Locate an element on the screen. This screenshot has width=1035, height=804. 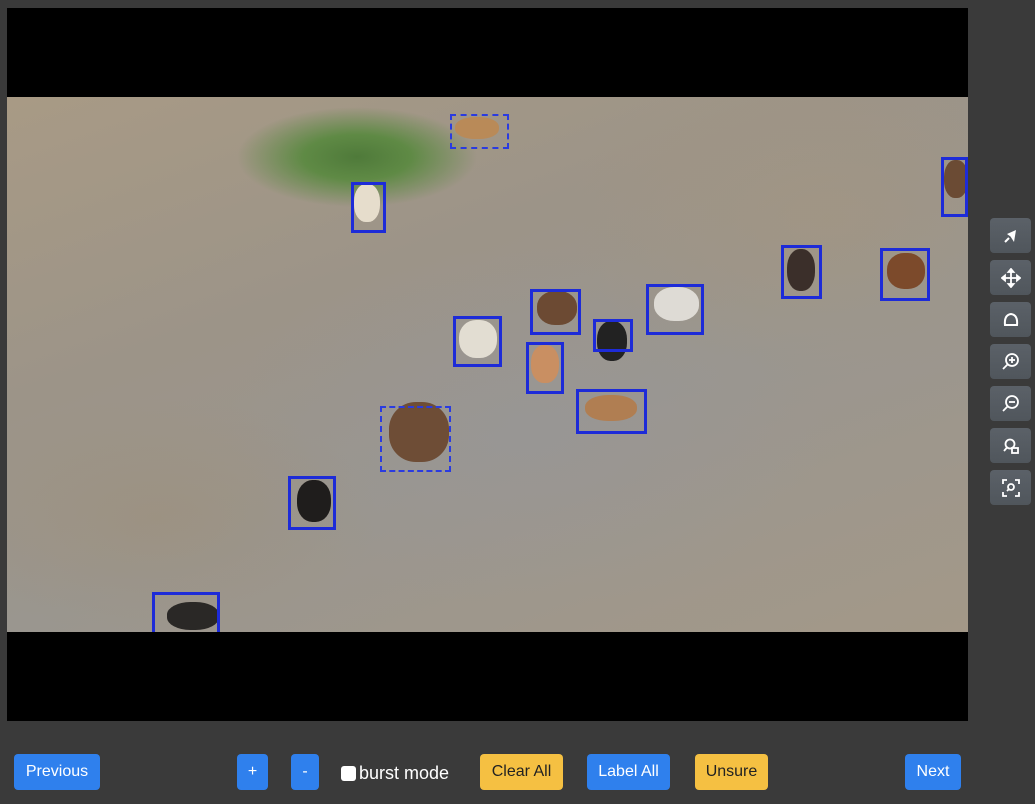
tool-palette is located at coordinates (1010, 365).